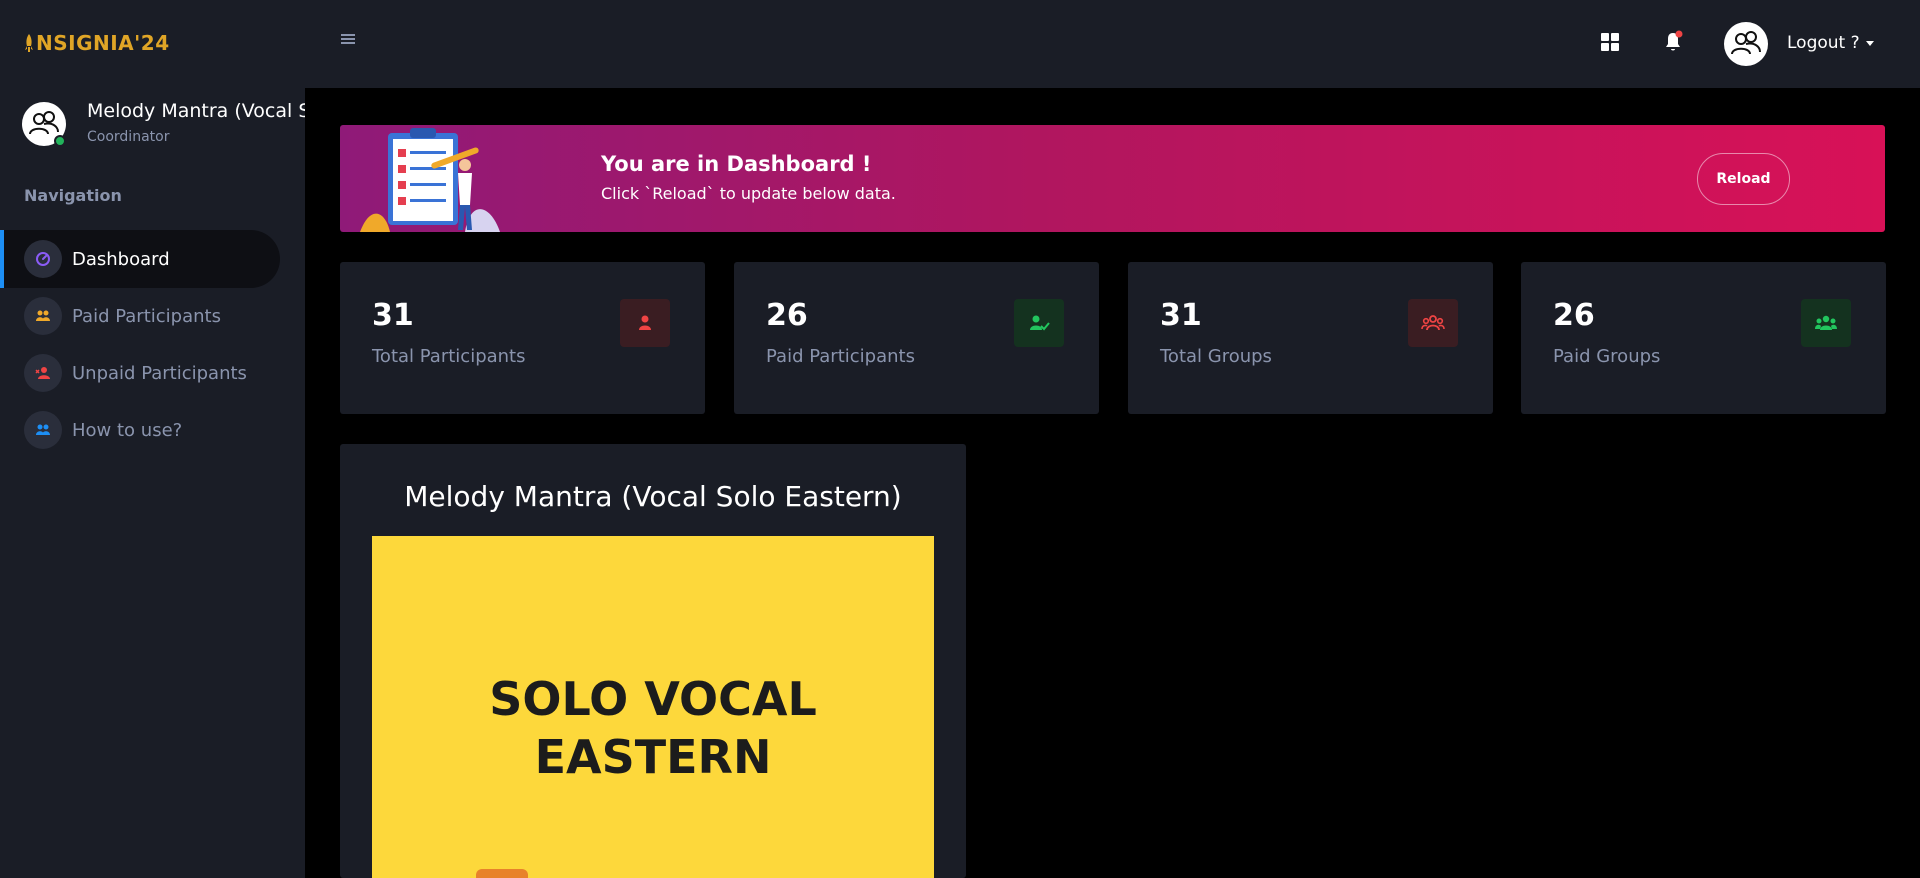 The height and width of the screenshot is (878, 1920). What do you see at coordinates (653, 699) in the screenshot?
I see `poster-line-1: SOLO VOCAL` at bounding box center [653, 699].